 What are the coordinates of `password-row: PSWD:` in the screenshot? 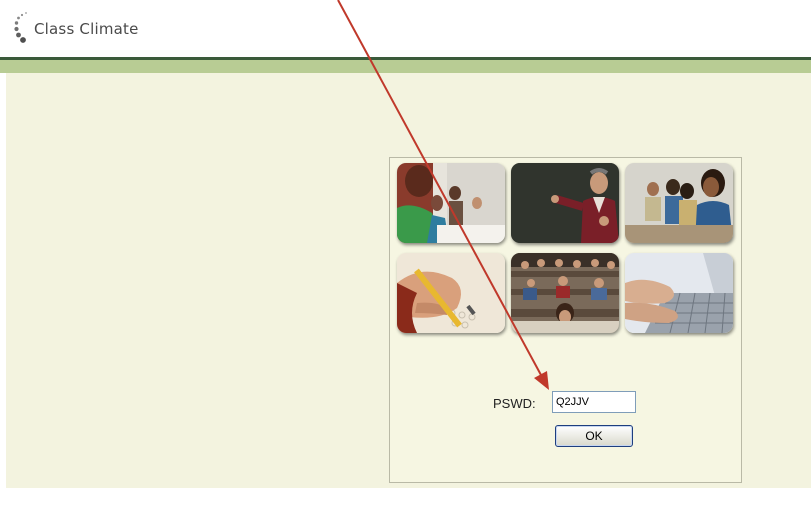 It's located at (568, 403).